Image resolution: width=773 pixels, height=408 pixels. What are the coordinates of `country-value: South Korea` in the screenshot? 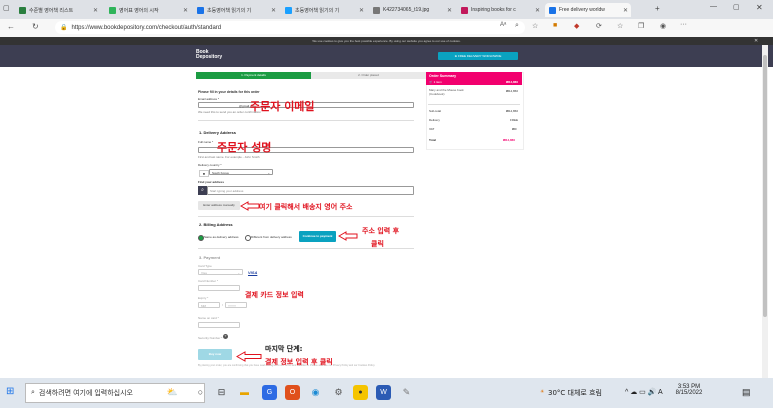 It's located at (220, 173).